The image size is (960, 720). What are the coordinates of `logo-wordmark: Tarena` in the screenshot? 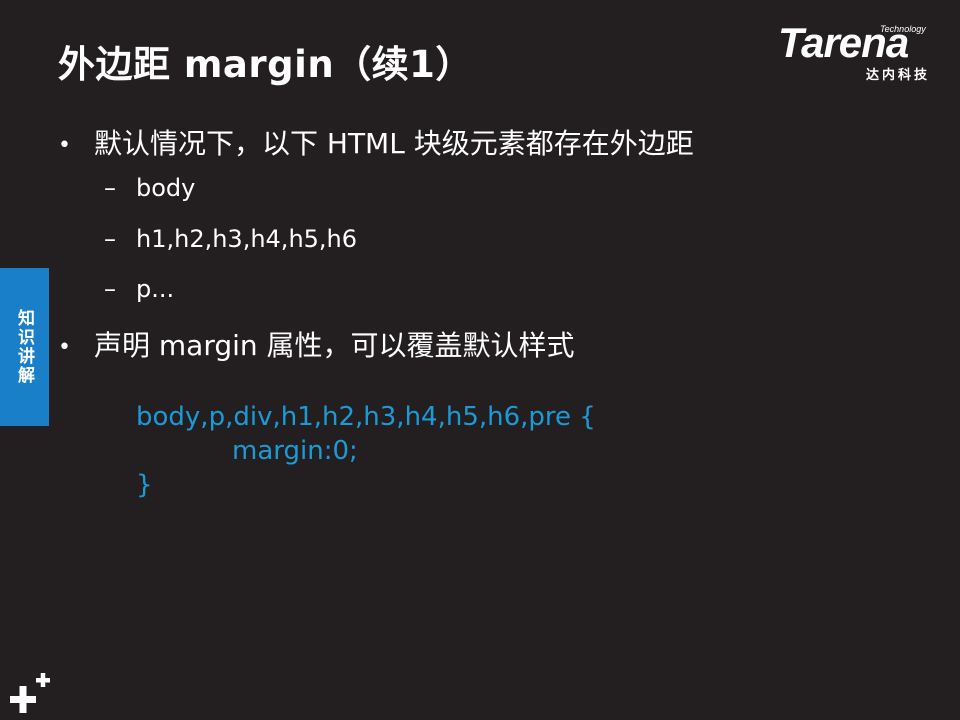 It's located at (843, 42).